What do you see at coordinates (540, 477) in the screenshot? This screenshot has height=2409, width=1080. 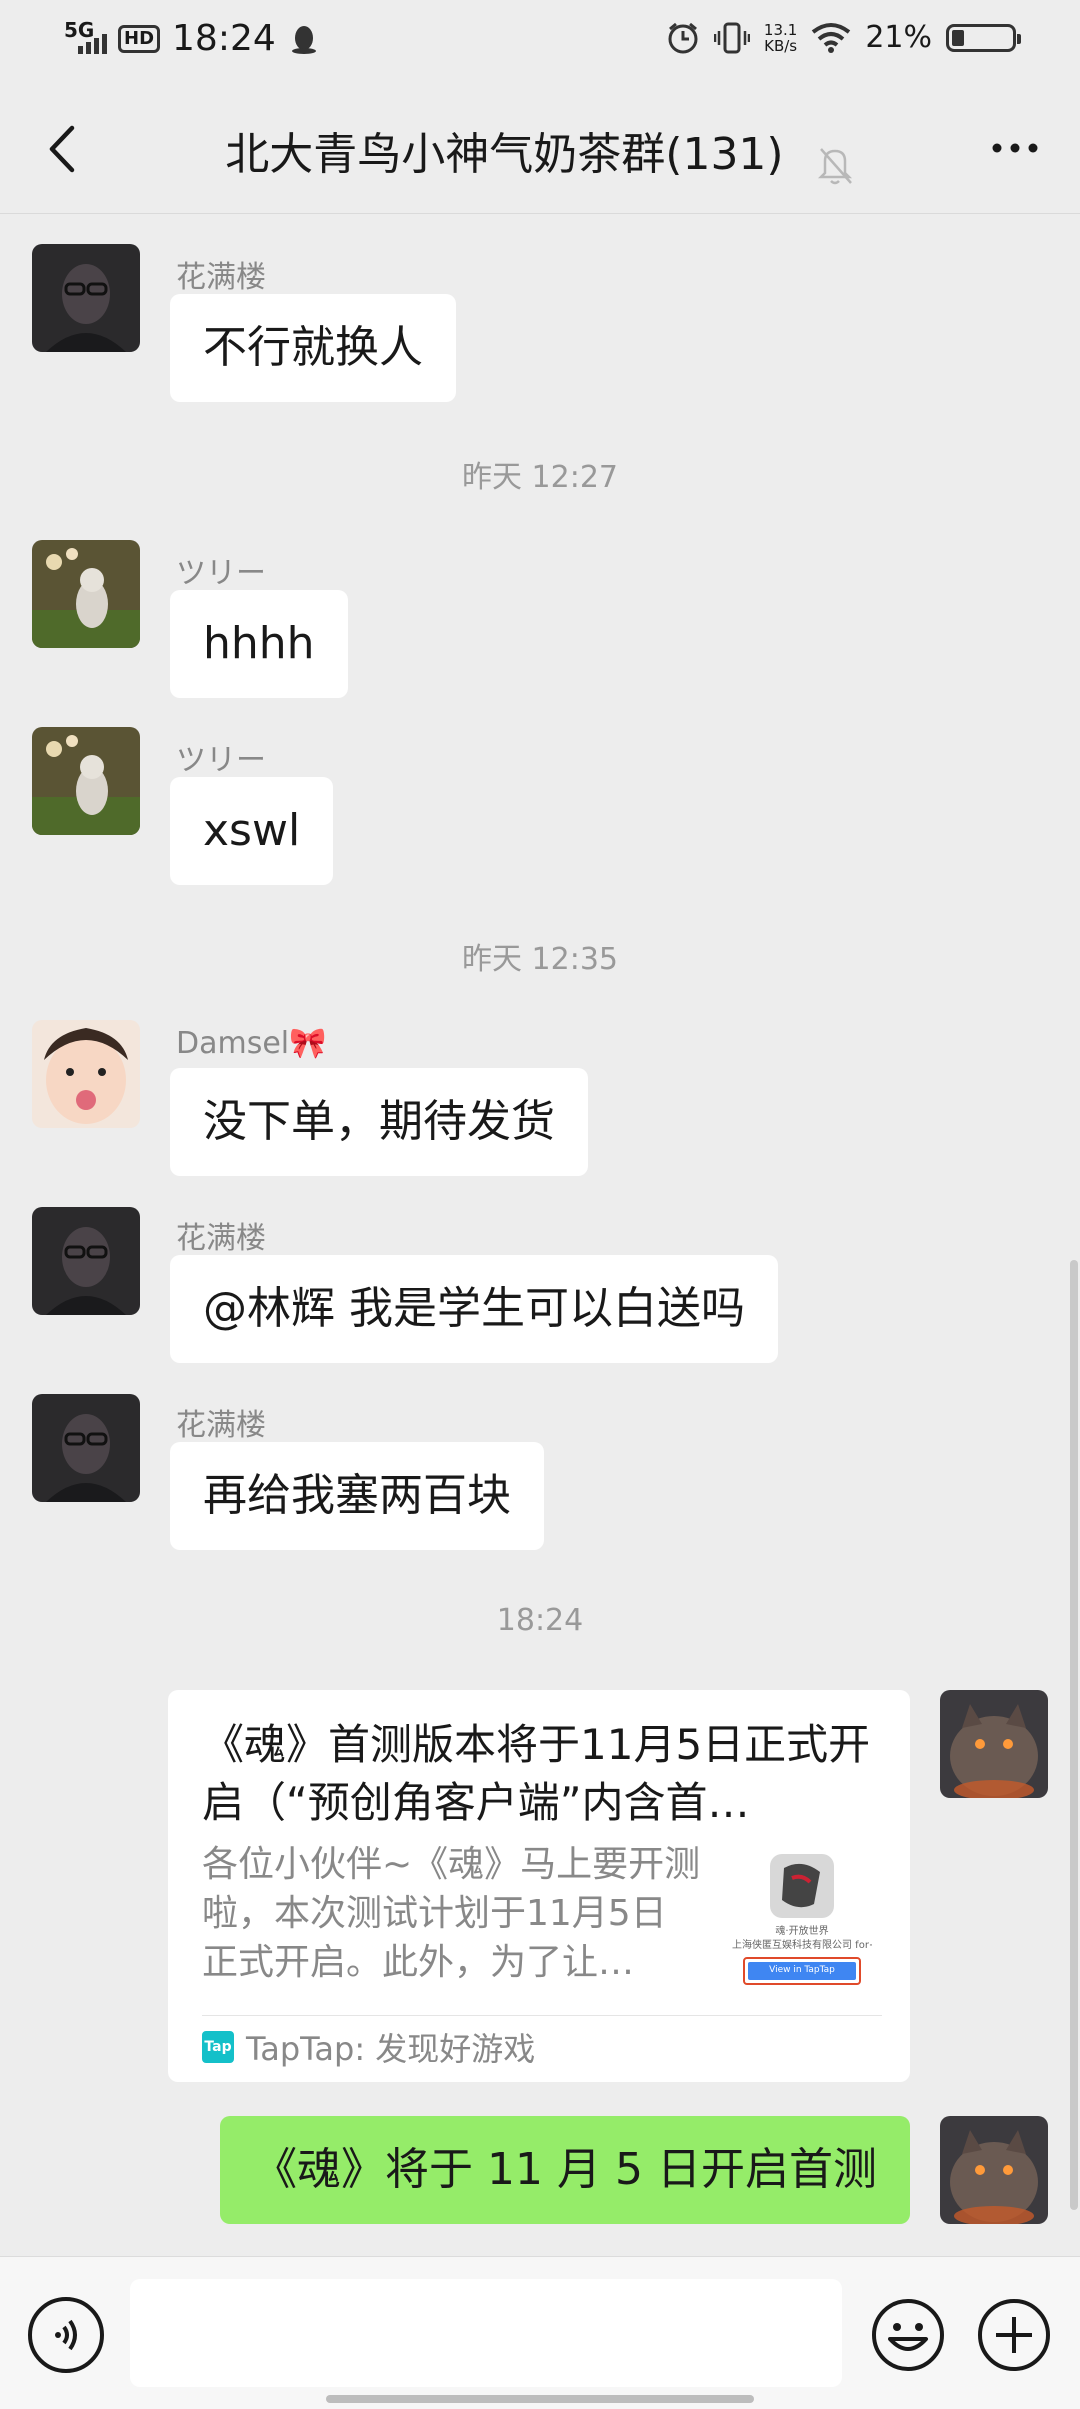 I see `timestamp: 昨天 12:27` at bounding box center [540, 477].